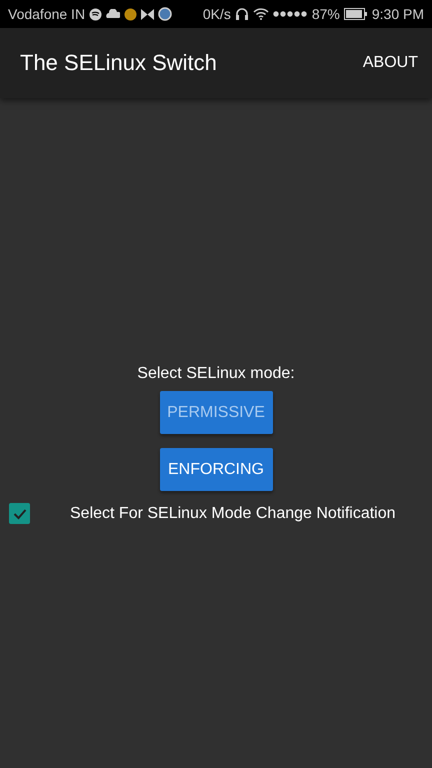 The image size is (432, 768). Describe the element at coordinates (290, 14) in the screenshot. I see `signal-icon` at that location.